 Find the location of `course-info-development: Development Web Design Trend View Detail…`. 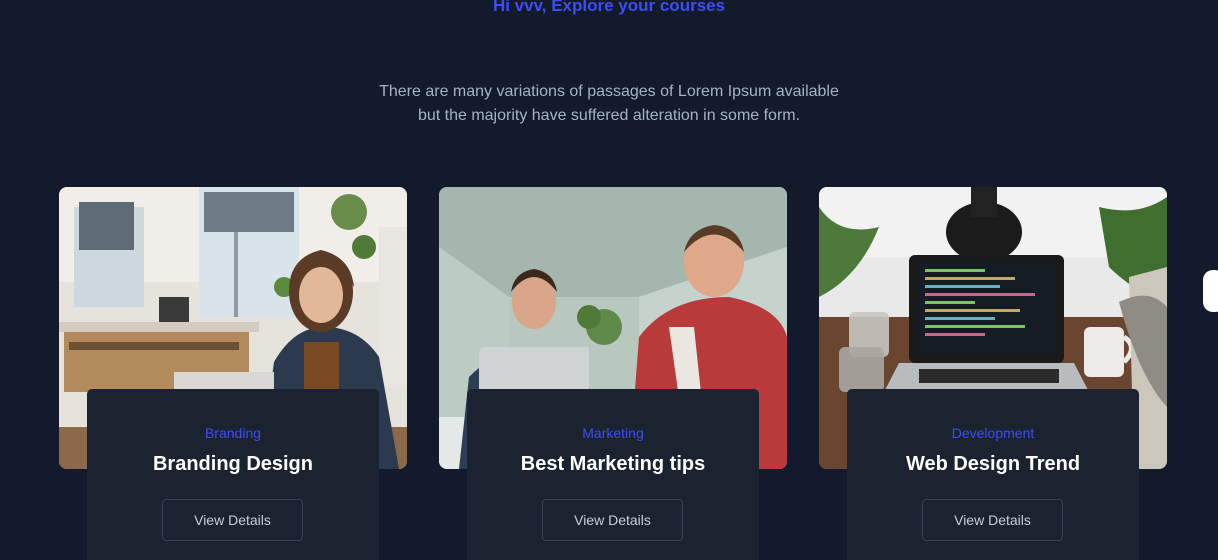

course-info-development: Development Web Design Trend View Detail… is located at coordinates (993, 474).